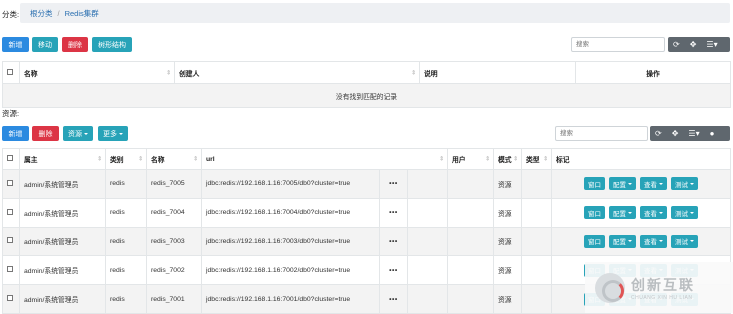 The height and width of the screenshot is (314, 733). I want to click on category-table: 名称 ⇕ 创建人 ⇕ 说明 操作 没有找到匹配的记录, so click(366, 84).